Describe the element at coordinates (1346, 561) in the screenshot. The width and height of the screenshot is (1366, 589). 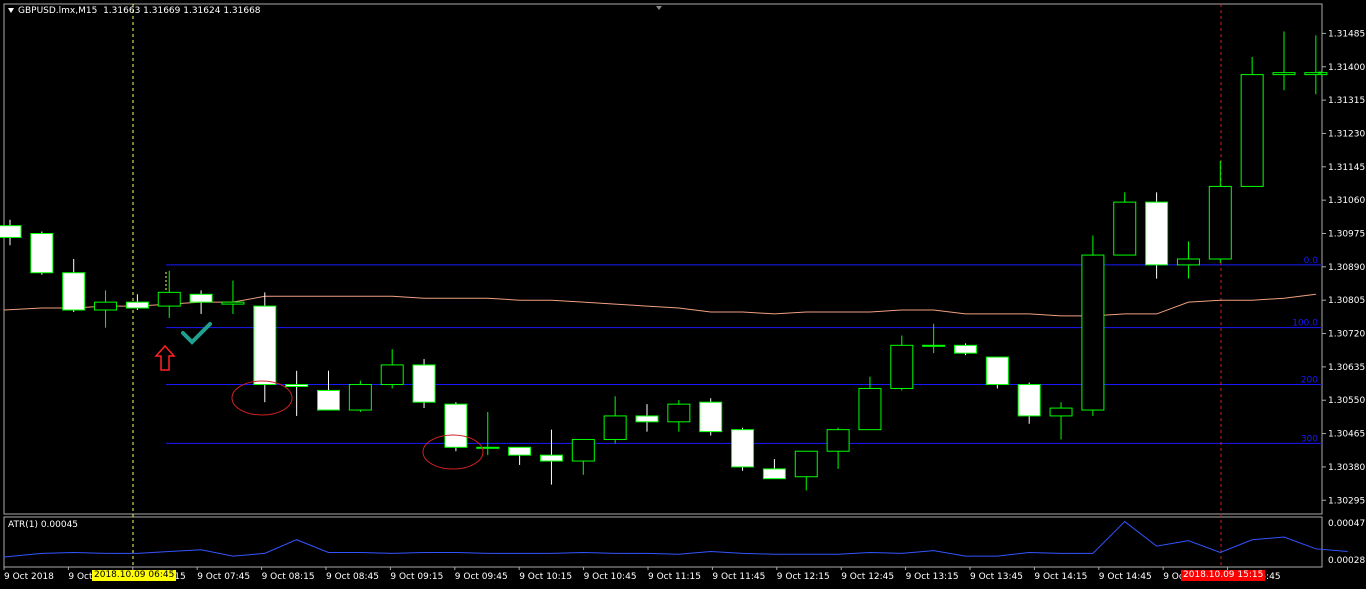
I see `atr-tick-label: 0.00028` at that location.